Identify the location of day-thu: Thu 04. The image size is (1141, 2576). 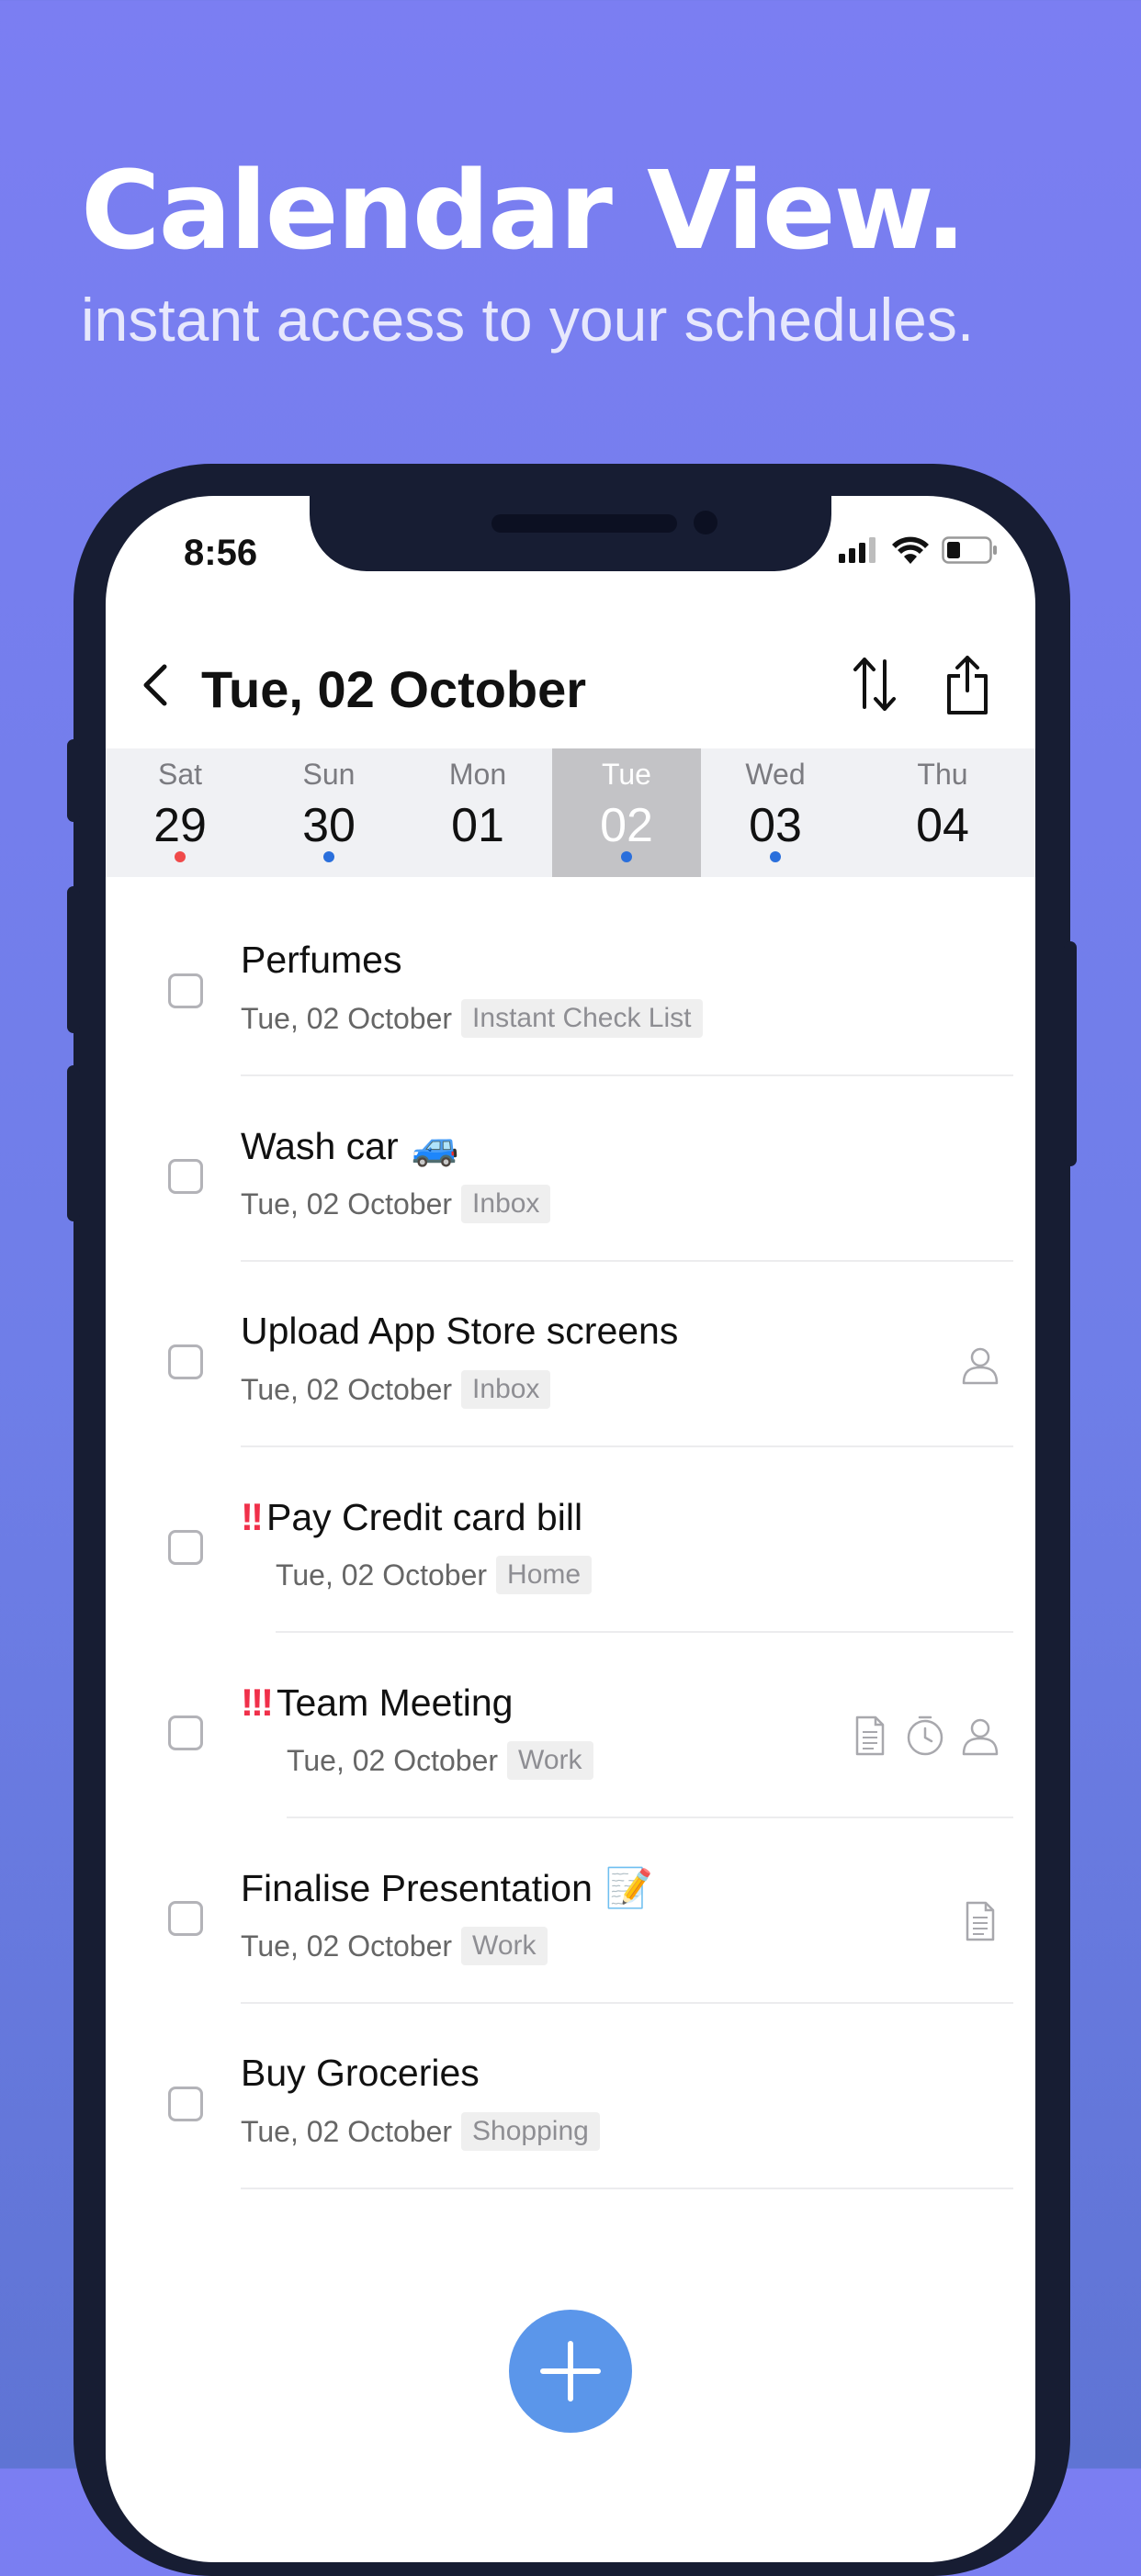
(942, 812).